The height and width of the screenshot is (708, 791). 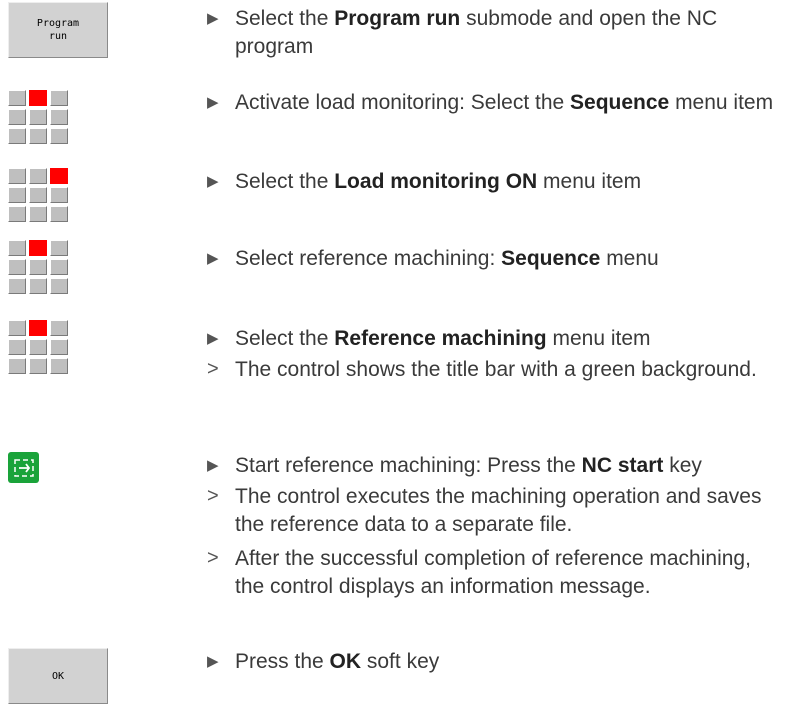 I want to click on ok-softkey-label: OK, so click(x=58, y=676).